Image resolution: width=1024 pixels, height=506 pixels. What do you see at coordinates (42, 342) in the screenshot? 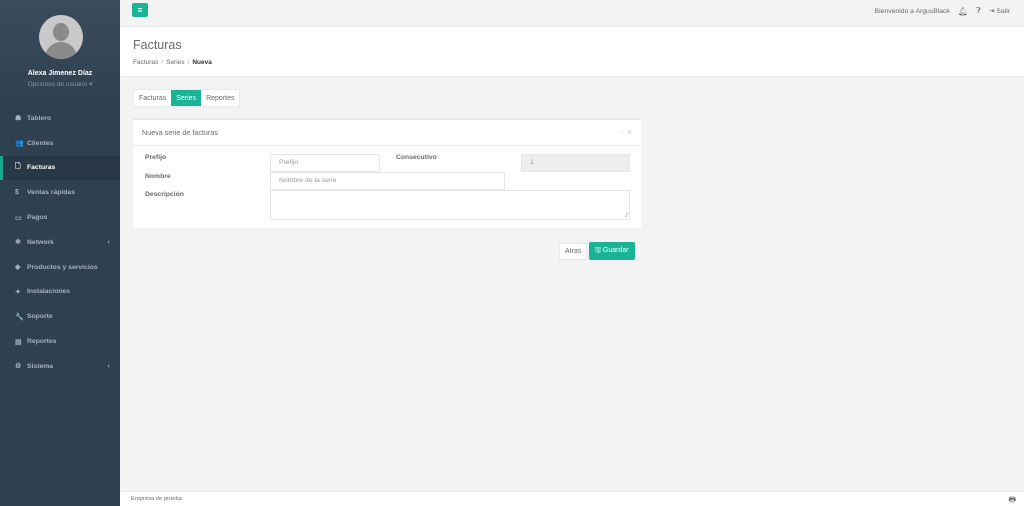
I see `sidebar-item-label: Reportes` at bounding box center [42, 342].